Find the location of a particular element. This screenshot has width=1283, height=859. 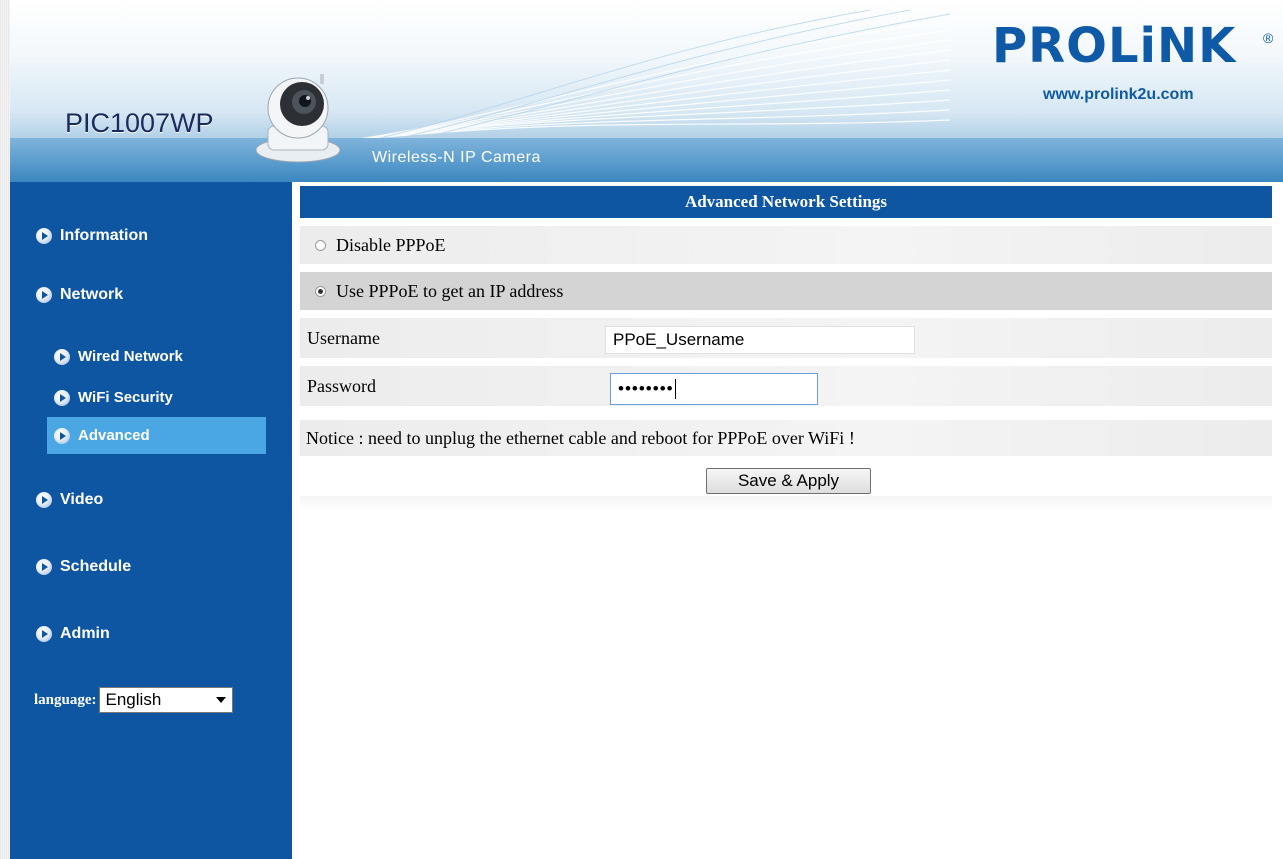

username-row: Username PPoE_Username is located at coordinates (786, 338).